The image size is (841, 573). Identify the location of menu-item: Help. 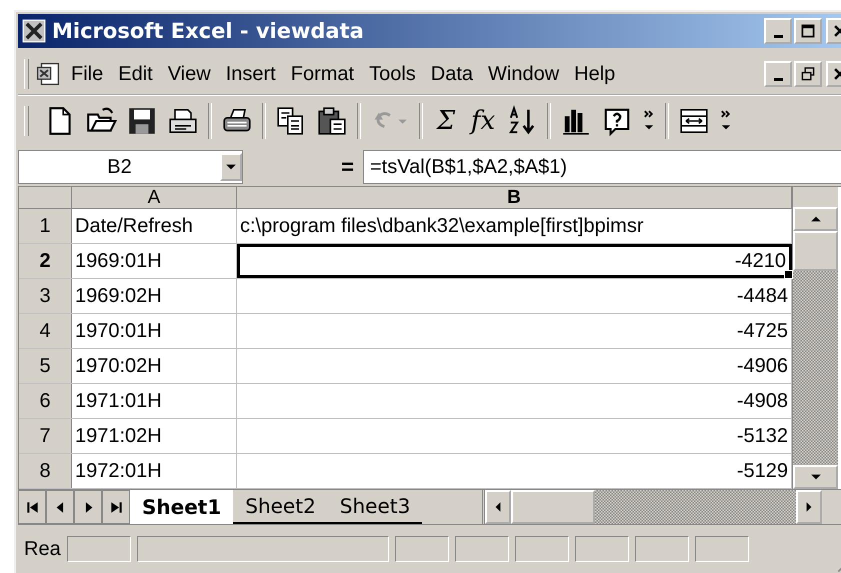
(595, 74).